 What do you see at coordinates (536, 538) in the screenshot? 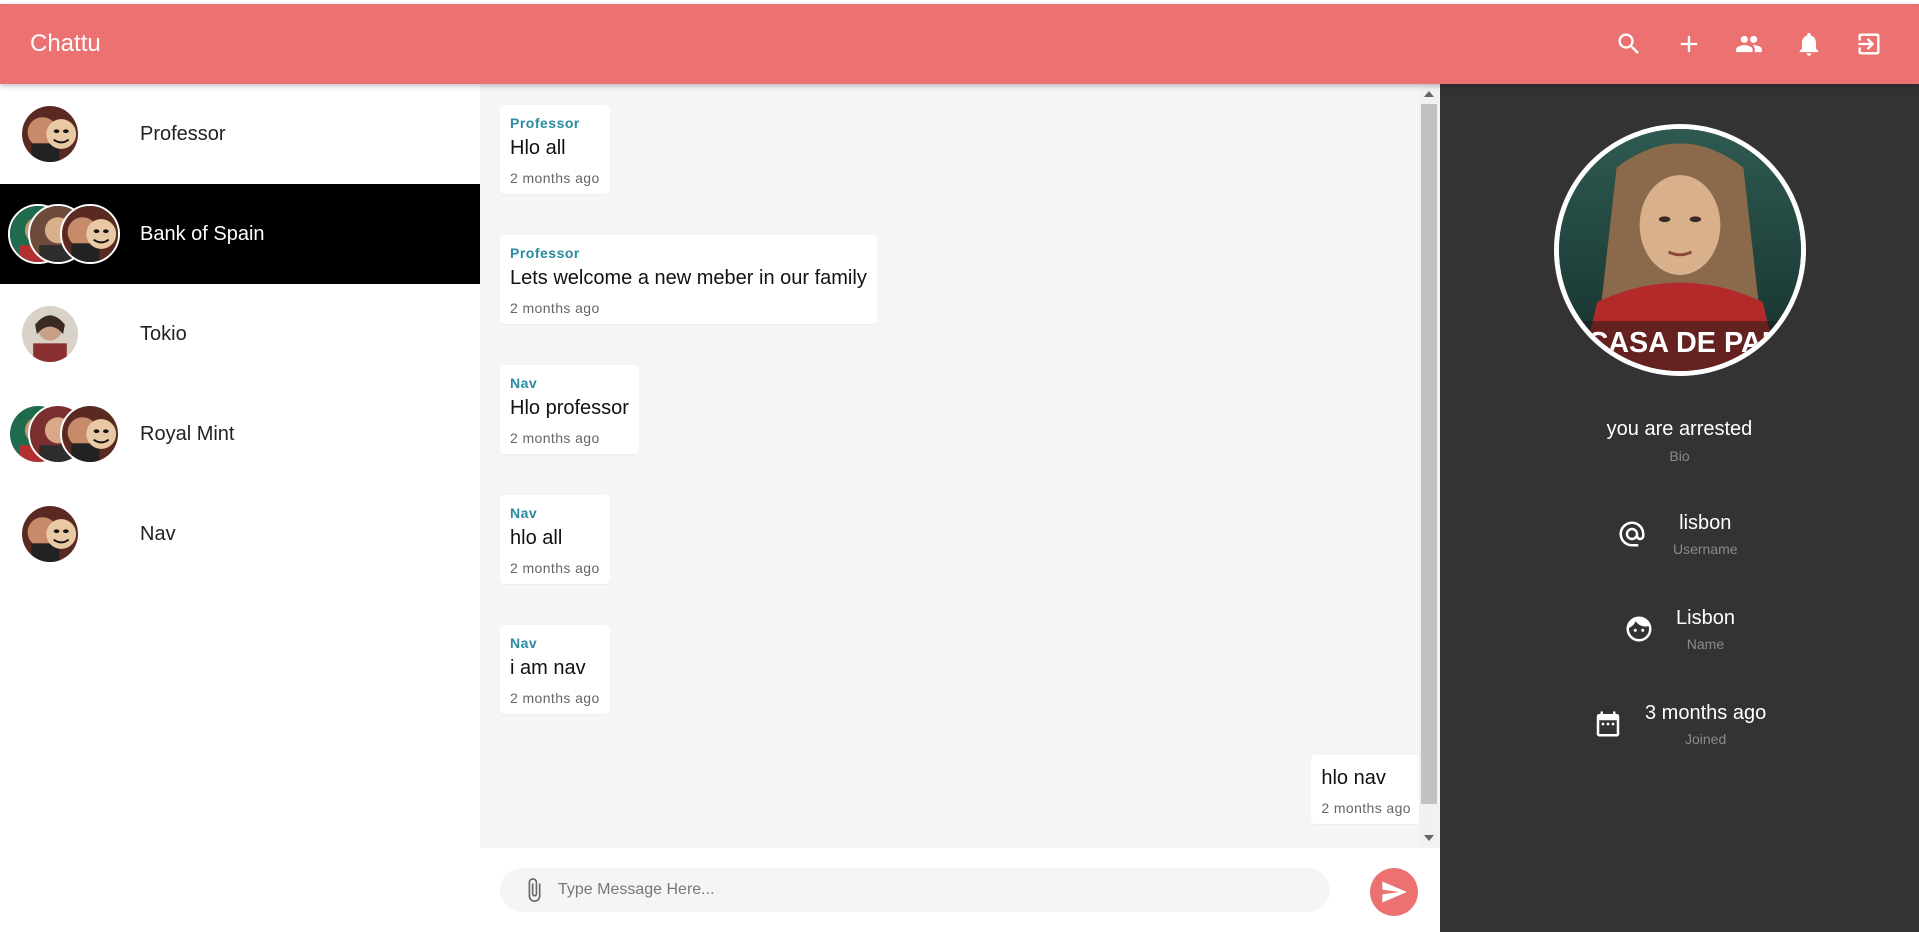
I see `message-text: hlo all` at bounding box center [536, 538].